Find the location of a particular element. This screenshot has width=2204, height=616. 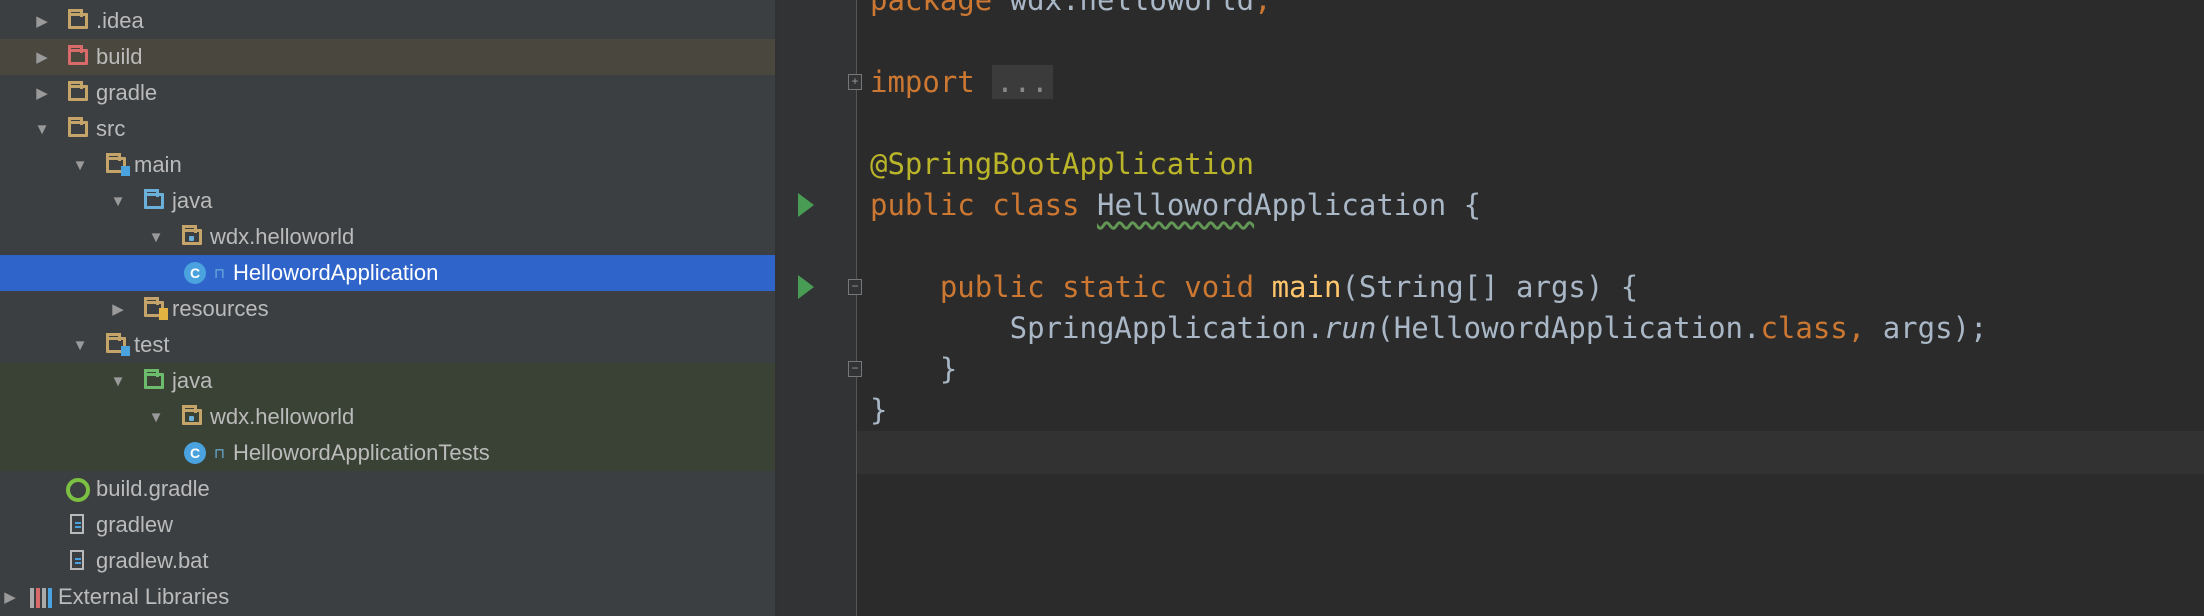

tree-item: ▶ .idea is located at coordinates (387, 21).